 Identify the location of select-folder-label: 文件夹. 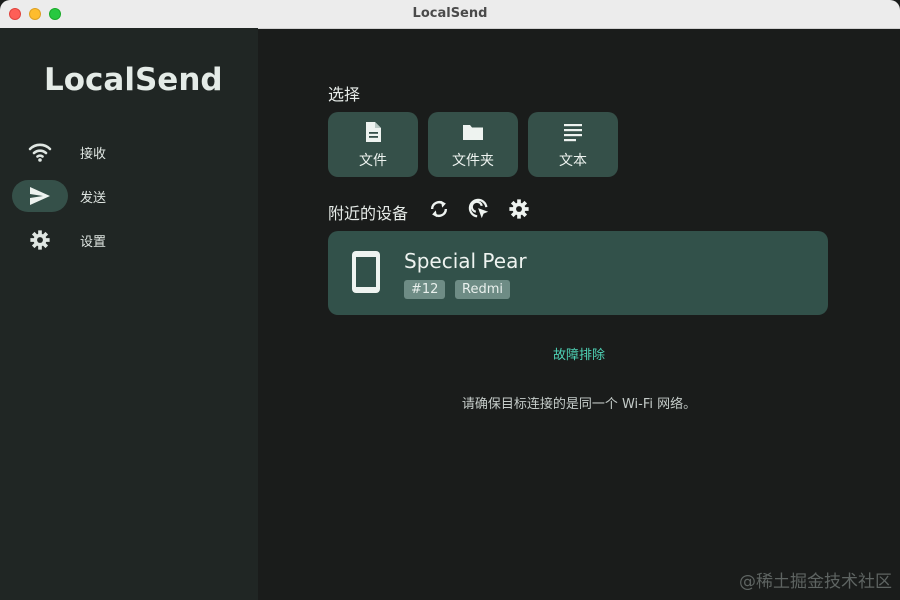
(473, 161).